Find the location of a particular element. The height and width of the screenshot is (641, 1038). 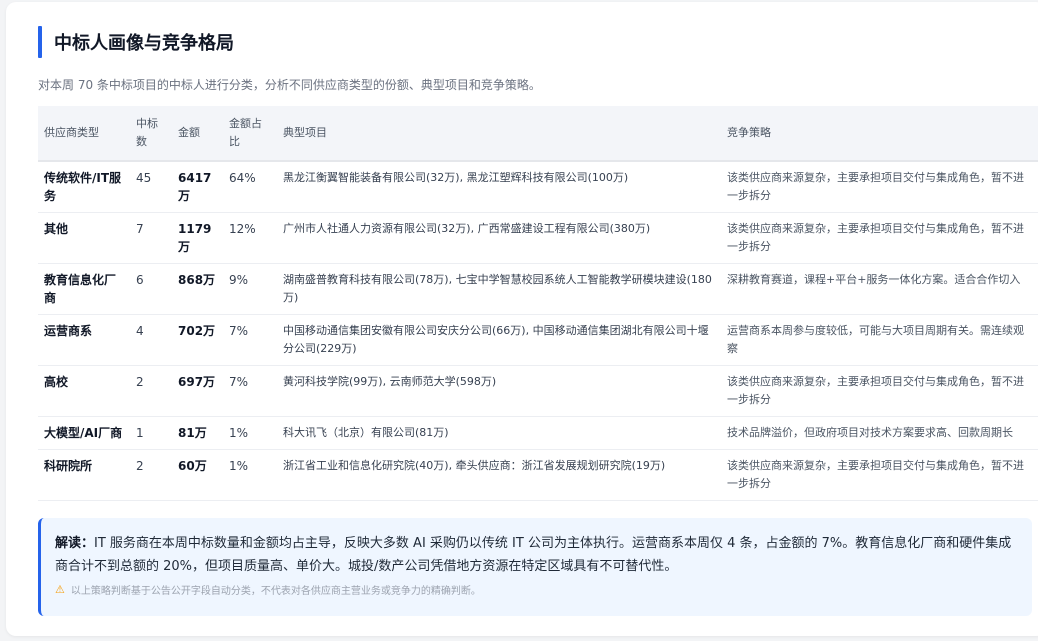

header-strategy: 竞争策略 is located at coordinates (879, 134).